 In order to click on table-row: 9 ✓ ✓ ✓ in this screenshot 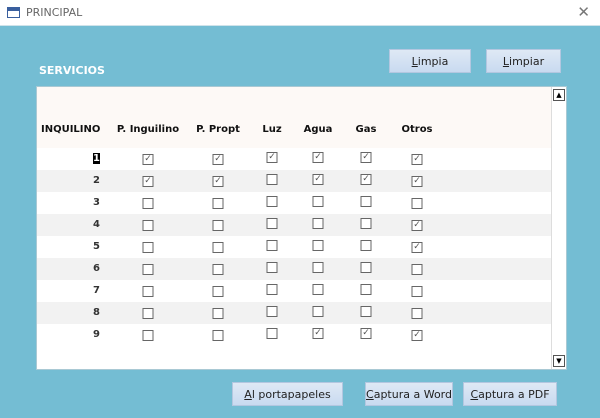, I will do `click(294, 335)`.